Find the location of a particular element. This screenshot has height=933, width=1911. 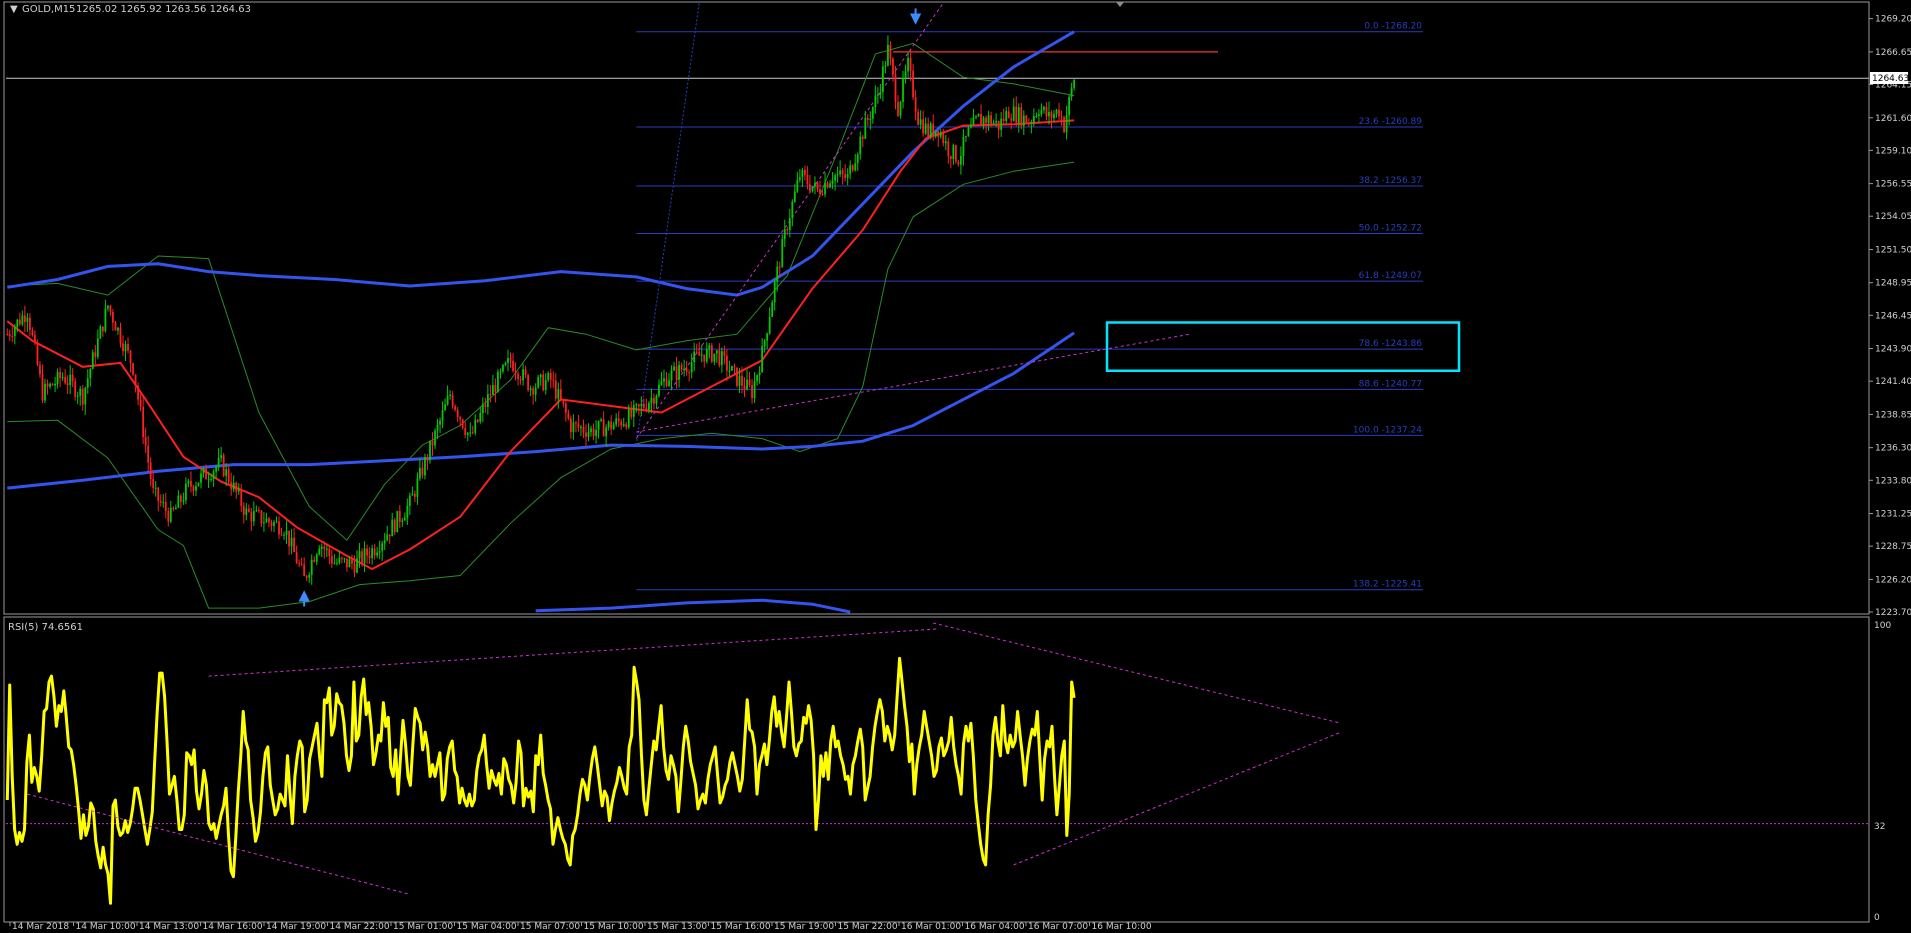

price-tick-label: 1228.75 is located at coordinates (1893, 547).